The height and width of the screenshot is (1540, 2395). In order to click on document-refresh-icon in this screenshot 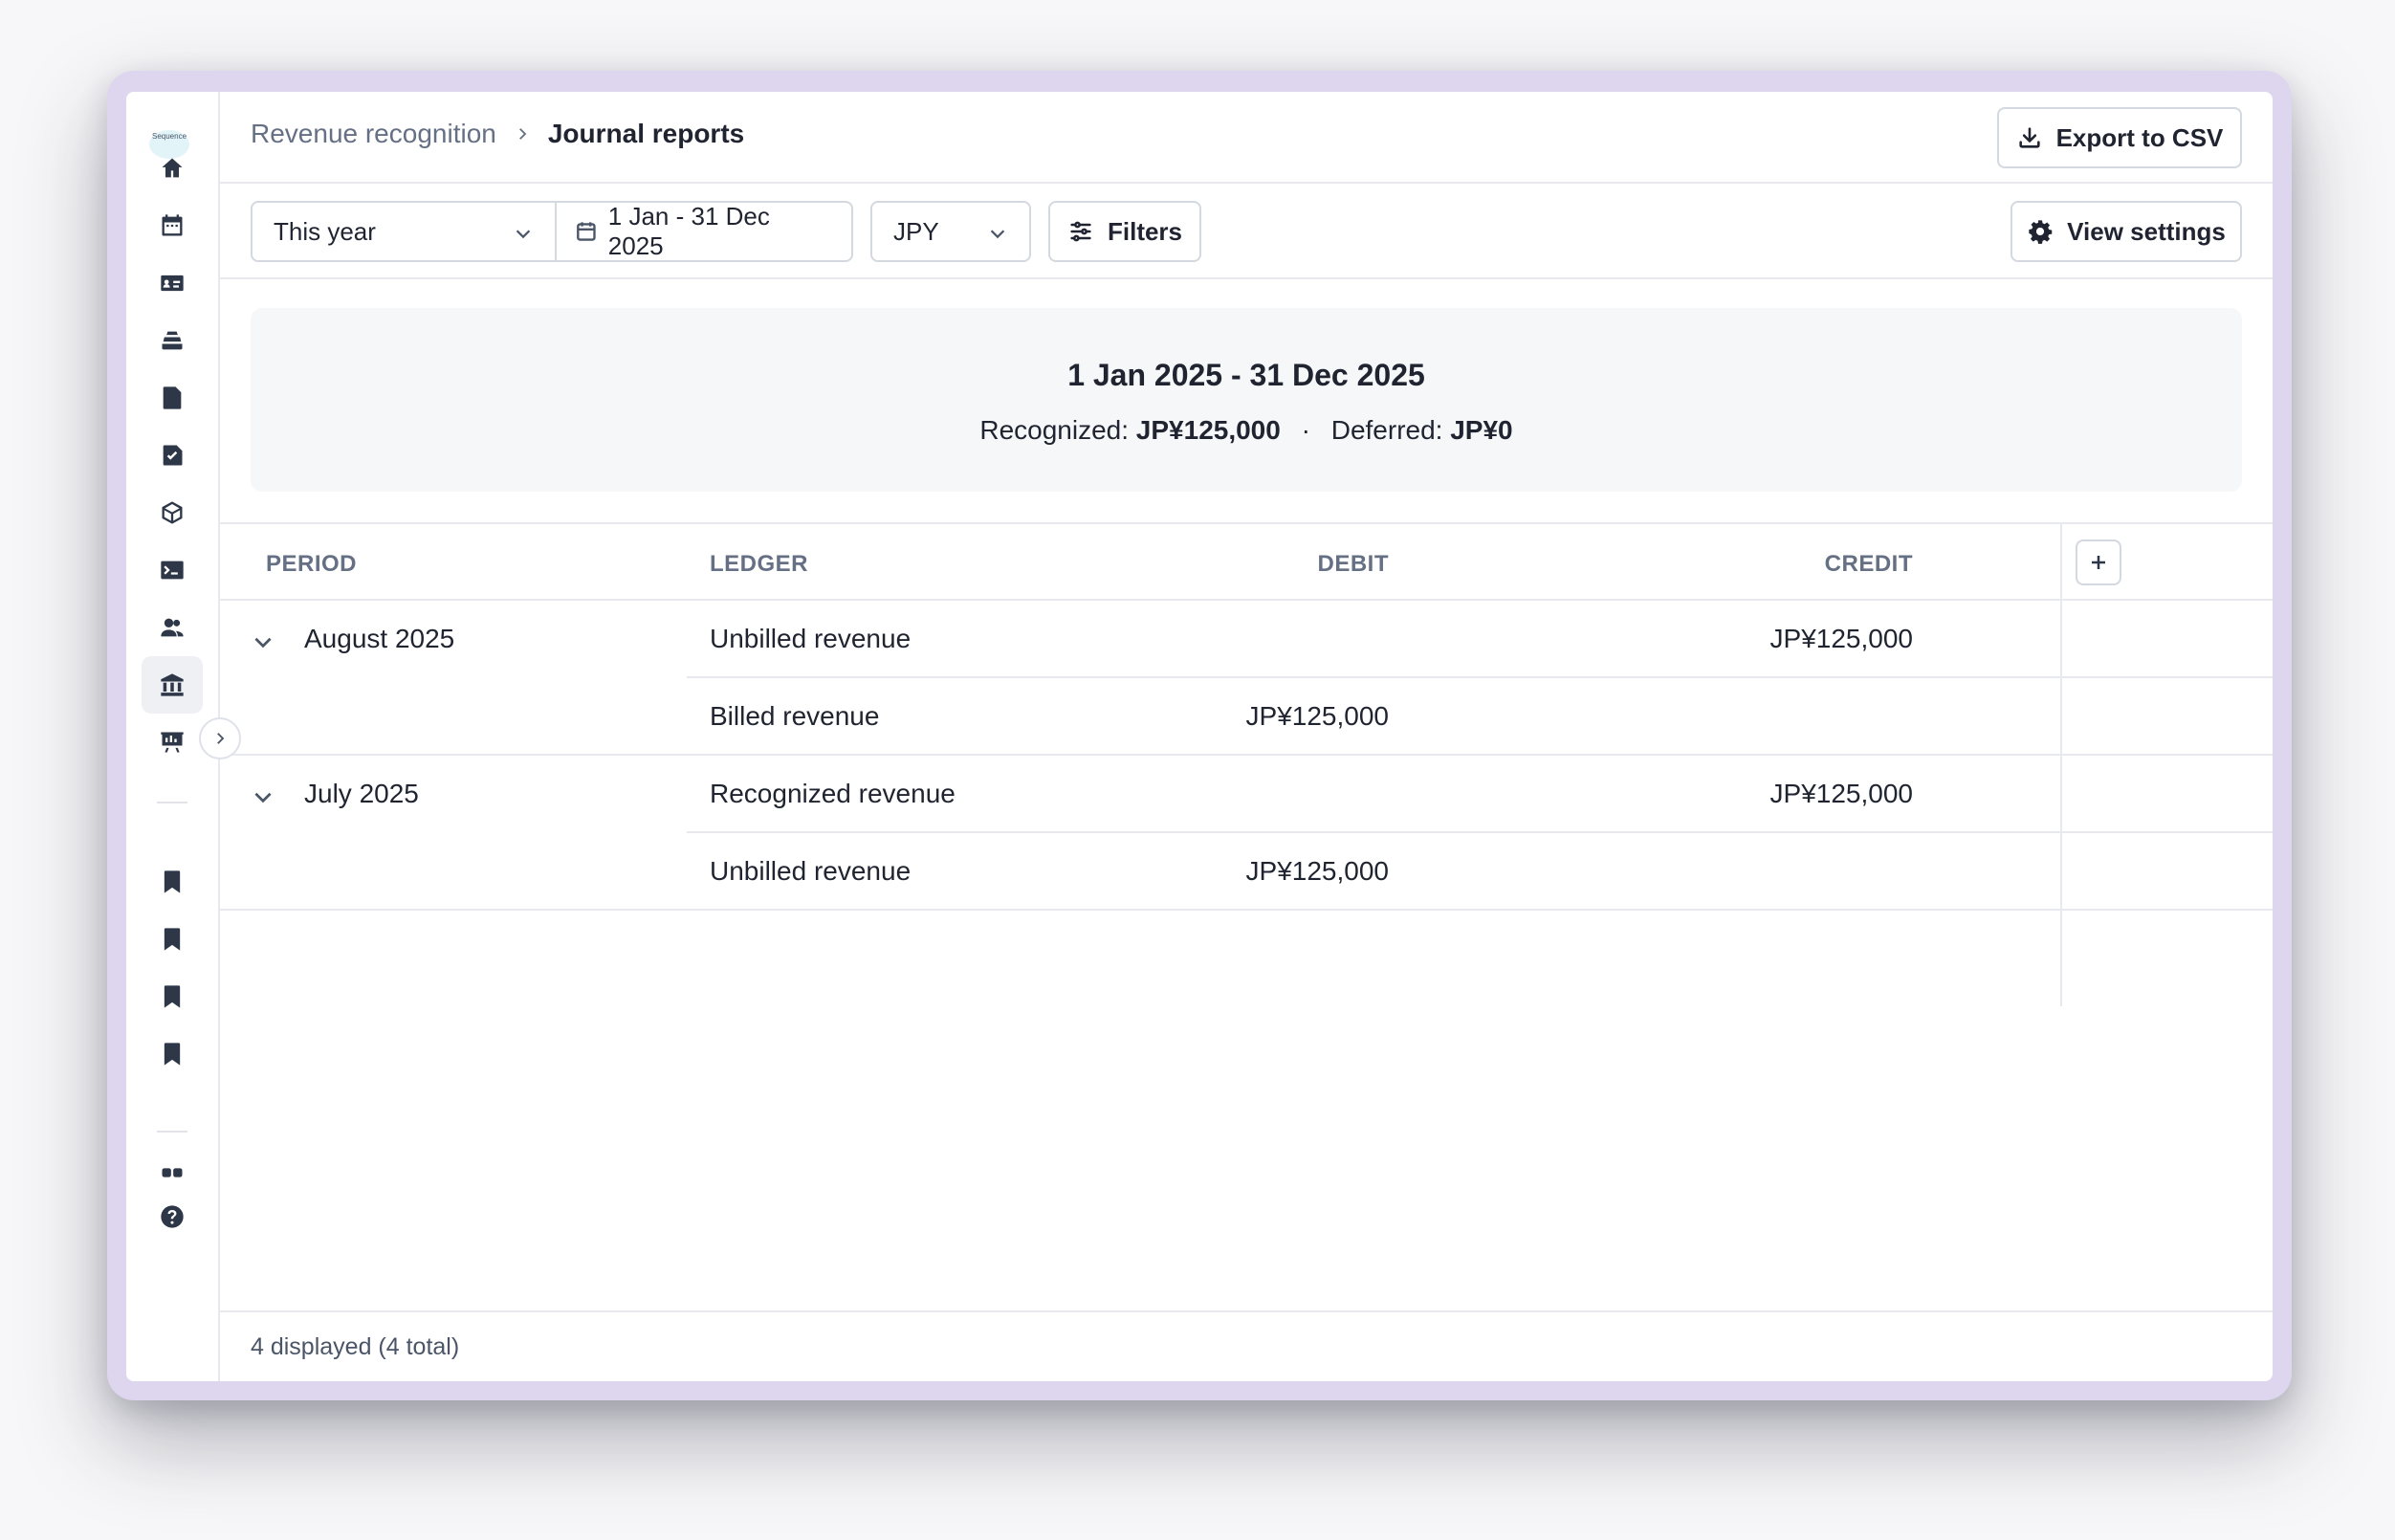, I will do `click(173, 397)`.